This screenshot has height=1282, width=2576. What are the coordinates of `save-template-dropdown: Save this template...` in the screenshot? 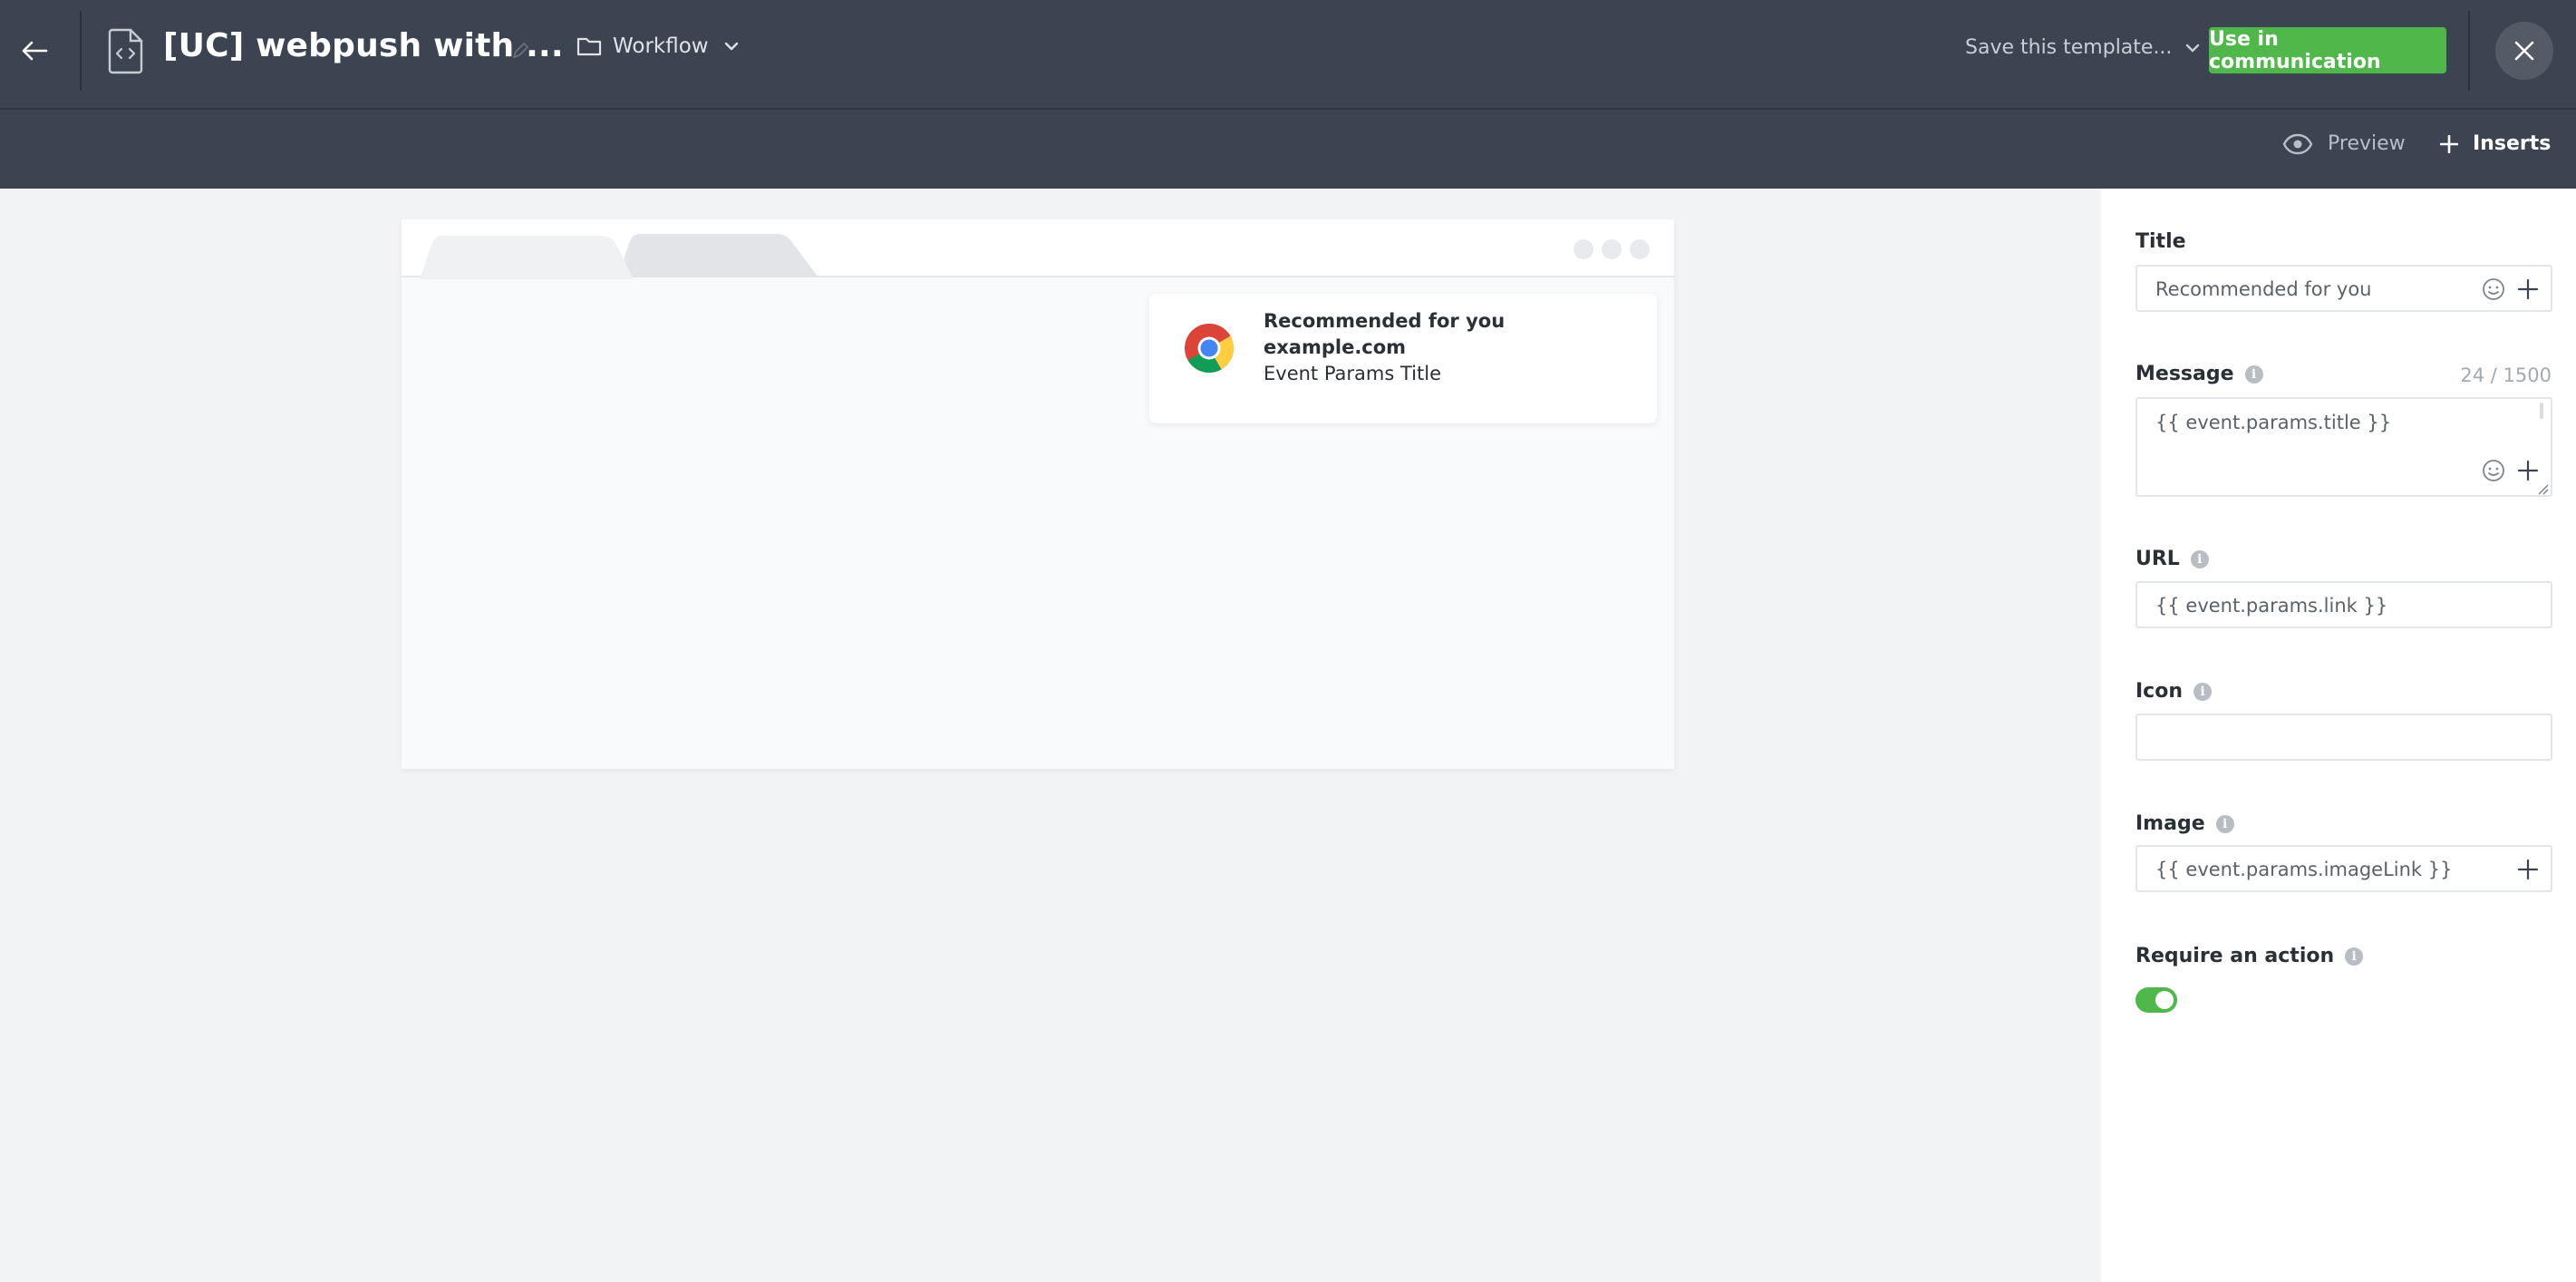 It's located at (2083, 47).